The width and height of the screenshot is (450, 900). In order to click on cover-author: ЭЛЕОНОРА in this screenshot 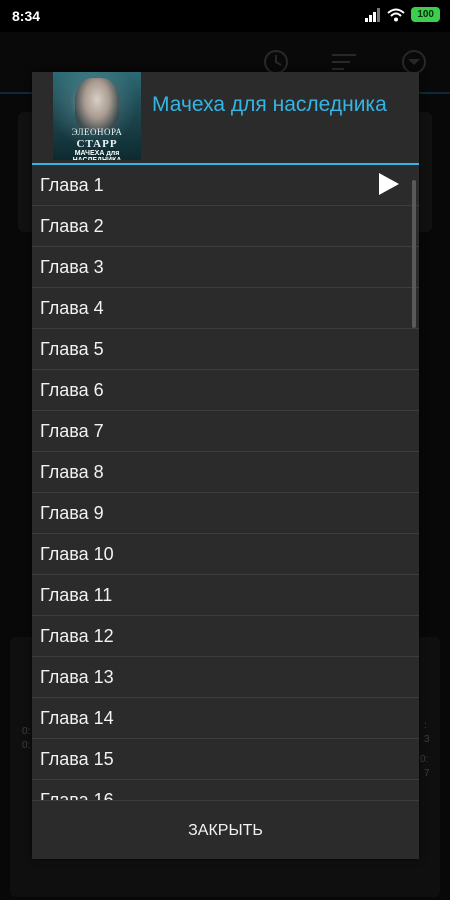, I will do `click(97, 132)`.